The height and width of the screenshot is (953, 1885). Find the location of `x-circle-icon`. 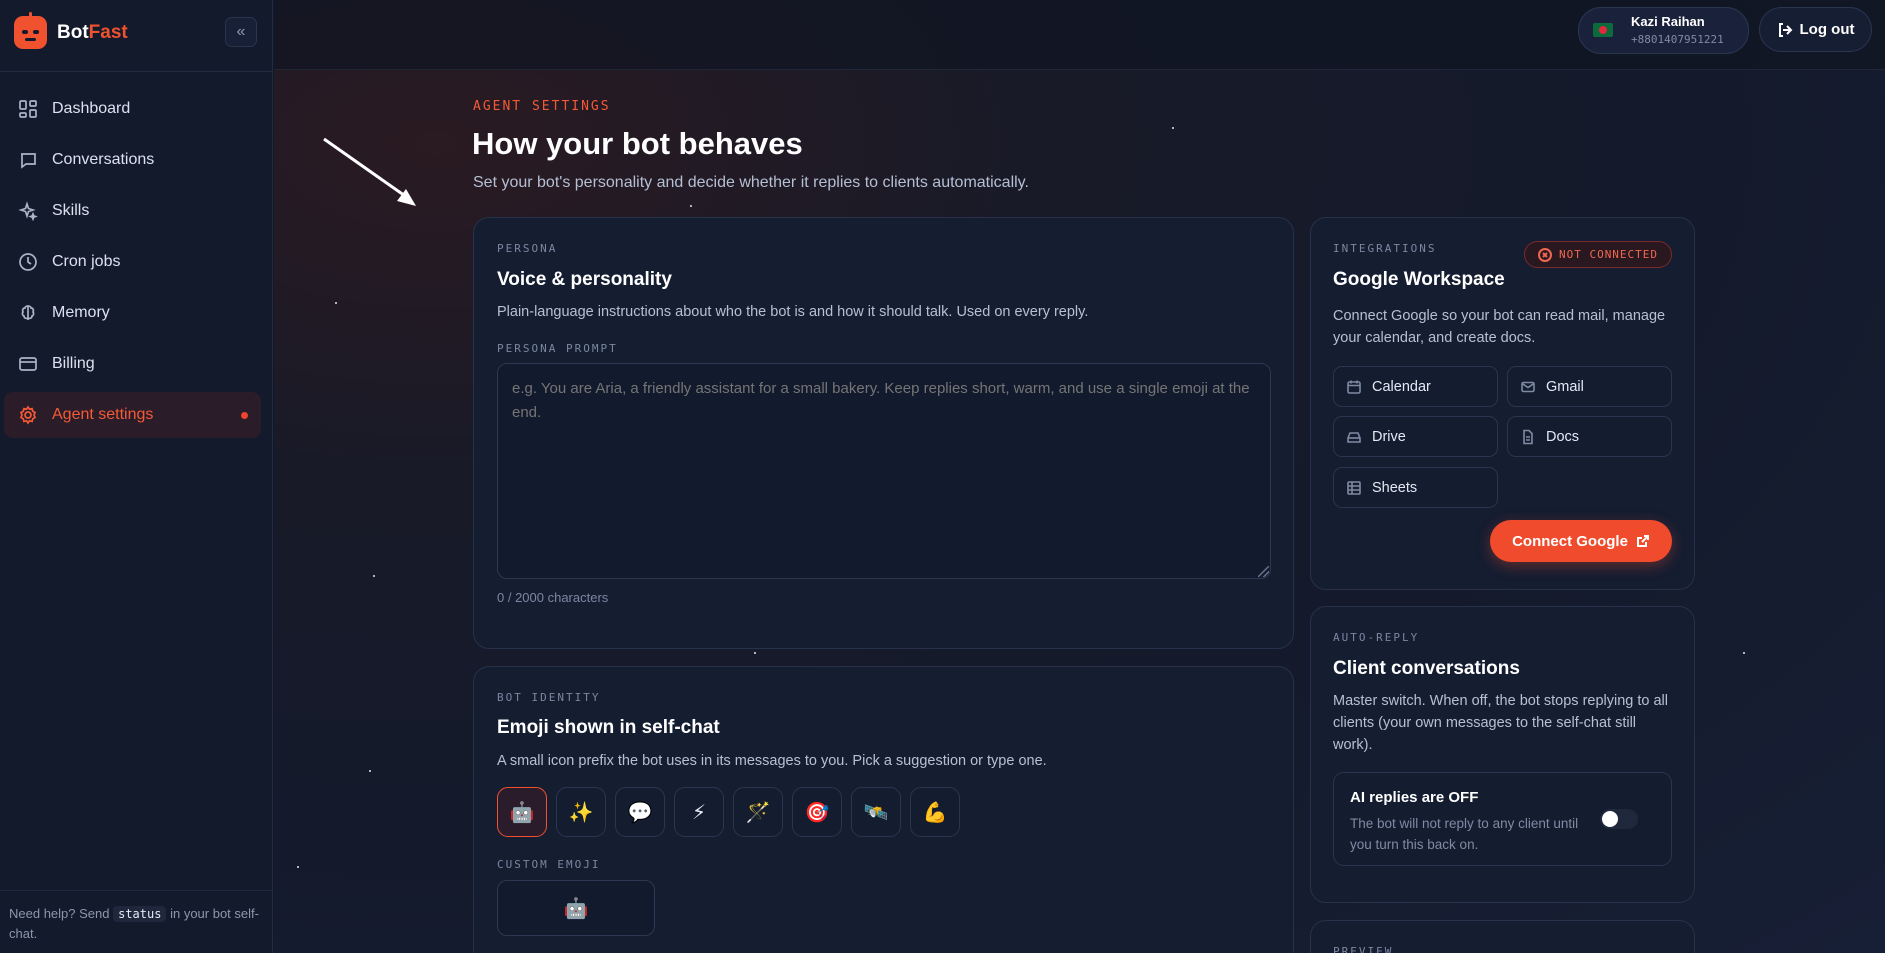

x-circle-icon is located at coordinates (1544, 254).